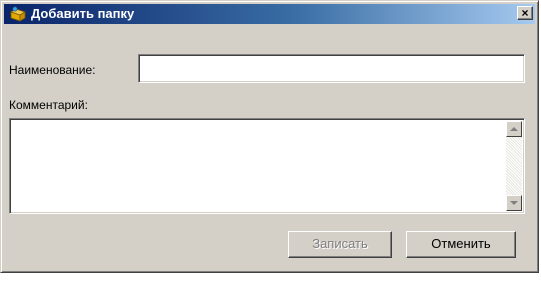 The image size is (541, 283). I want to click on title-bar: Добавить папку ×, so click(269, 14).